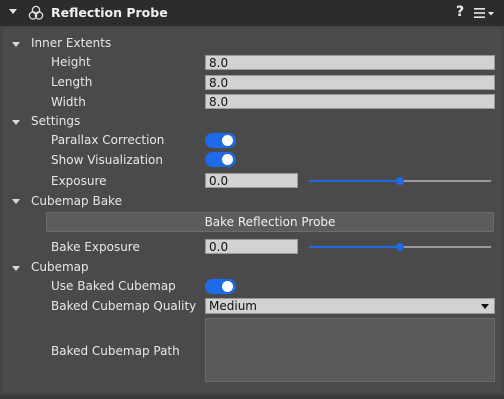  Describe the element at coordinates (350, 306) in the screenshot. I see `baked-cubemap-quality-dropdown: Medium` at that location.